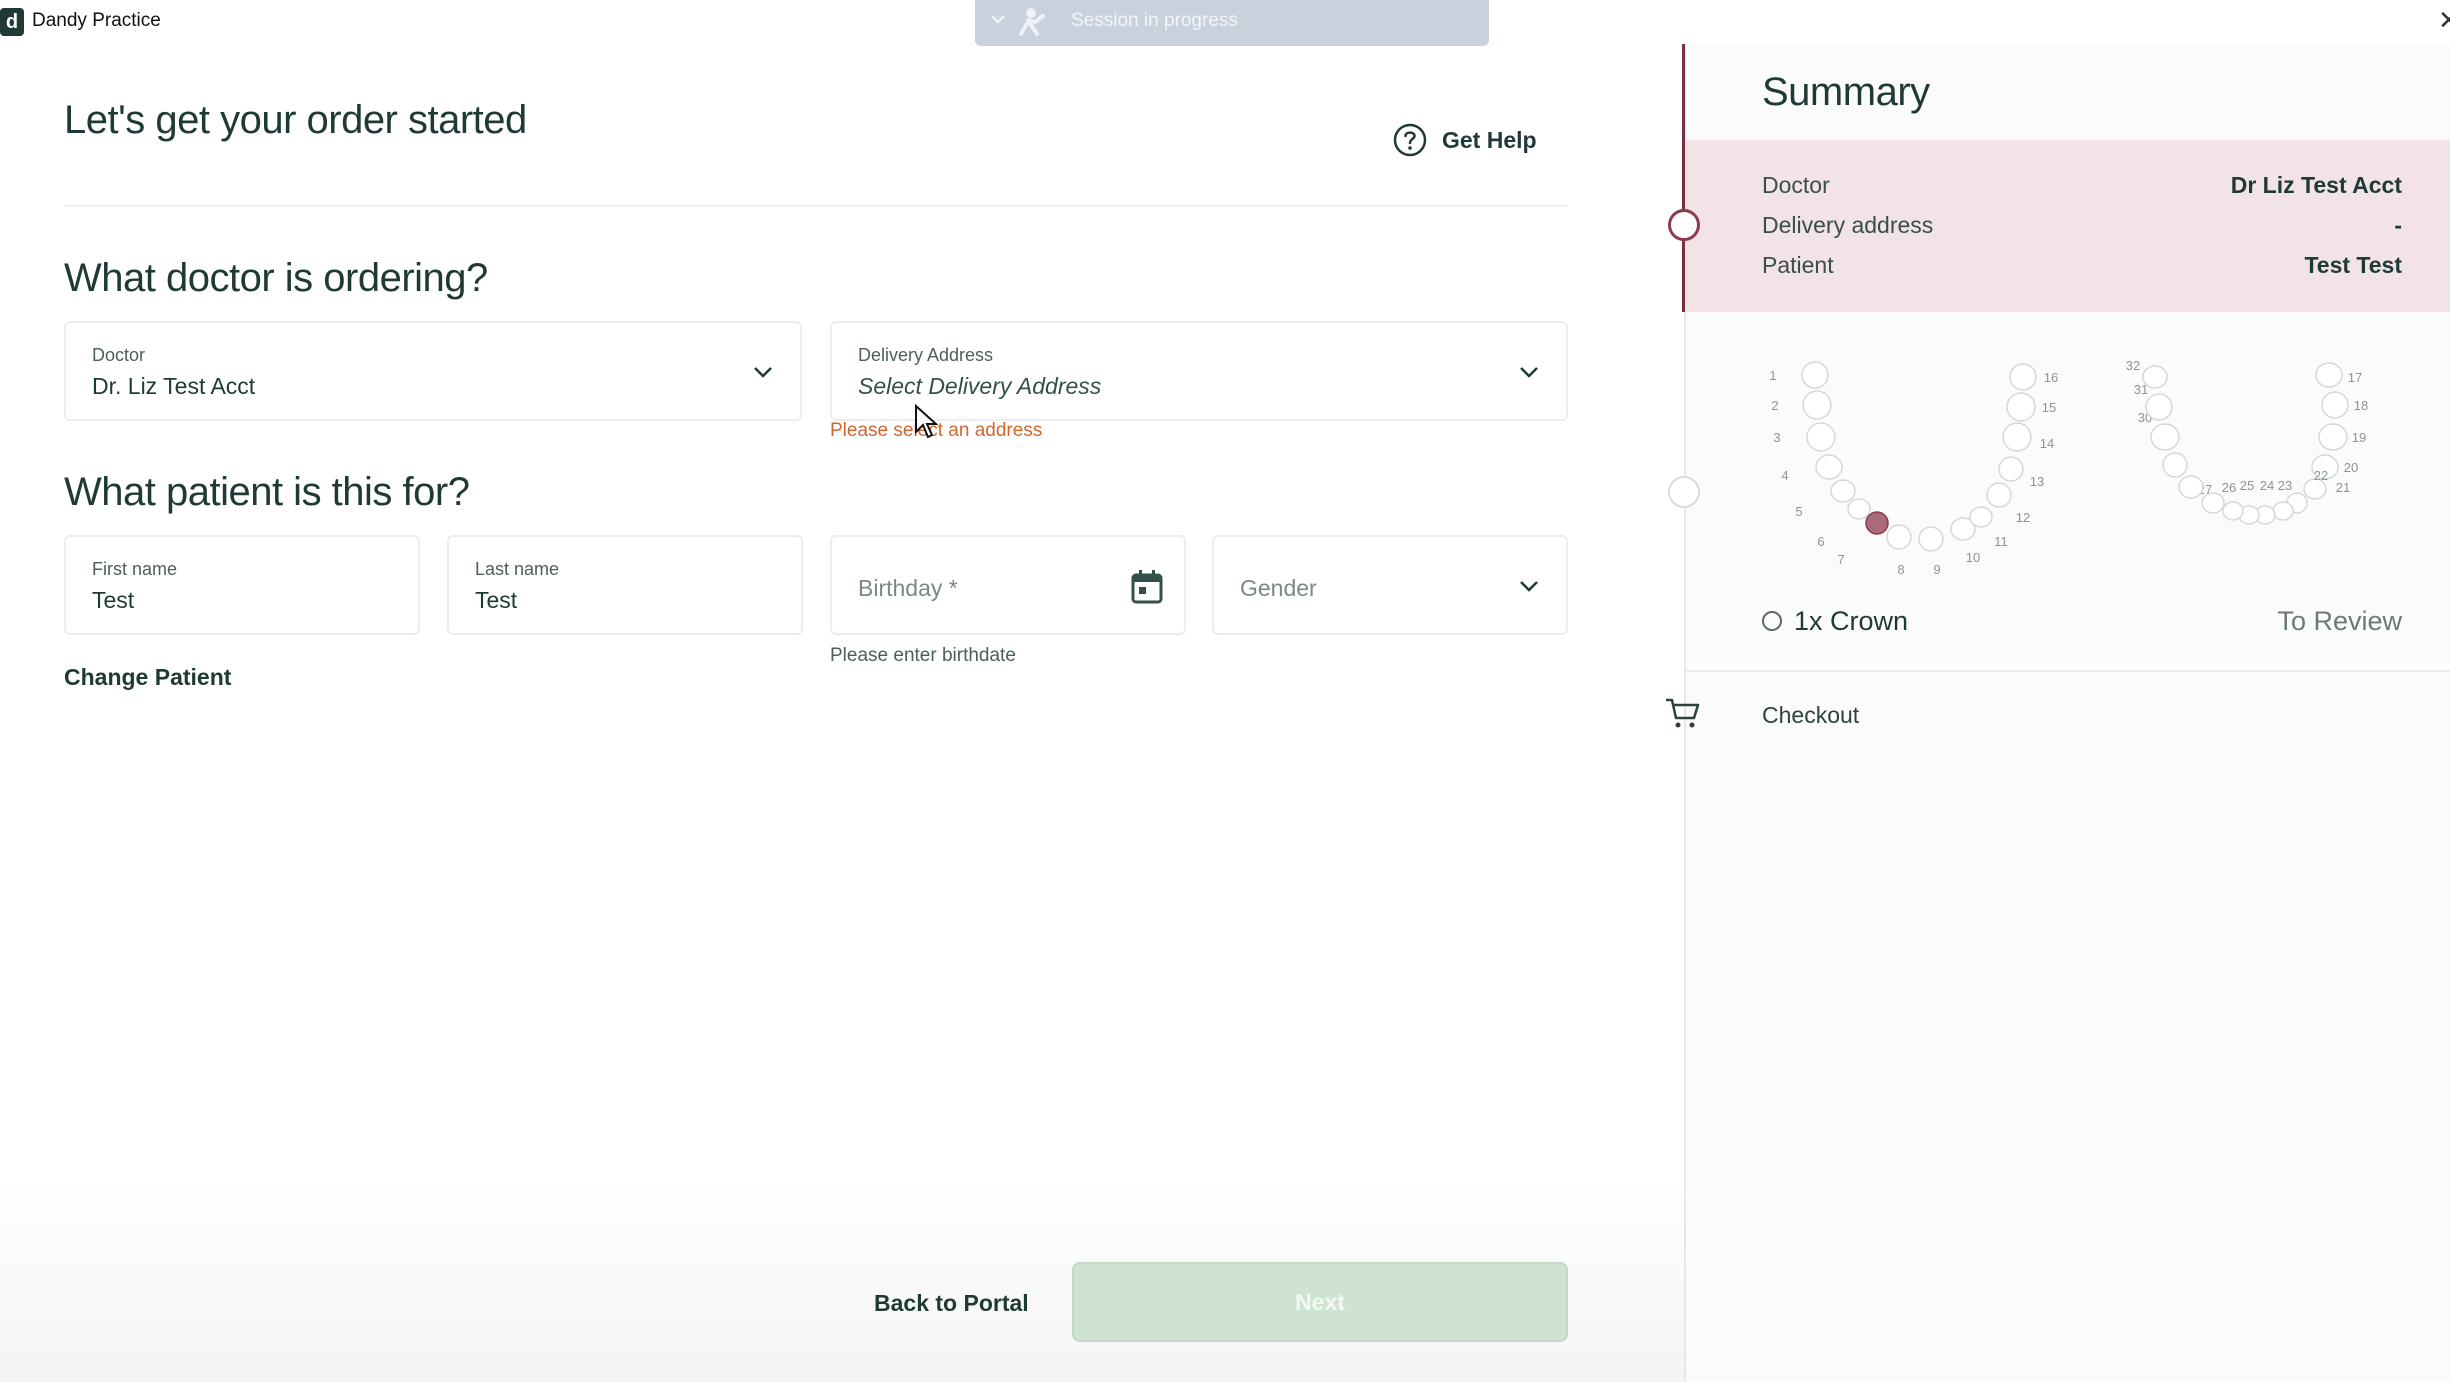  I want to click on delivery-address-label: Delivery Address, so click(926, 355).